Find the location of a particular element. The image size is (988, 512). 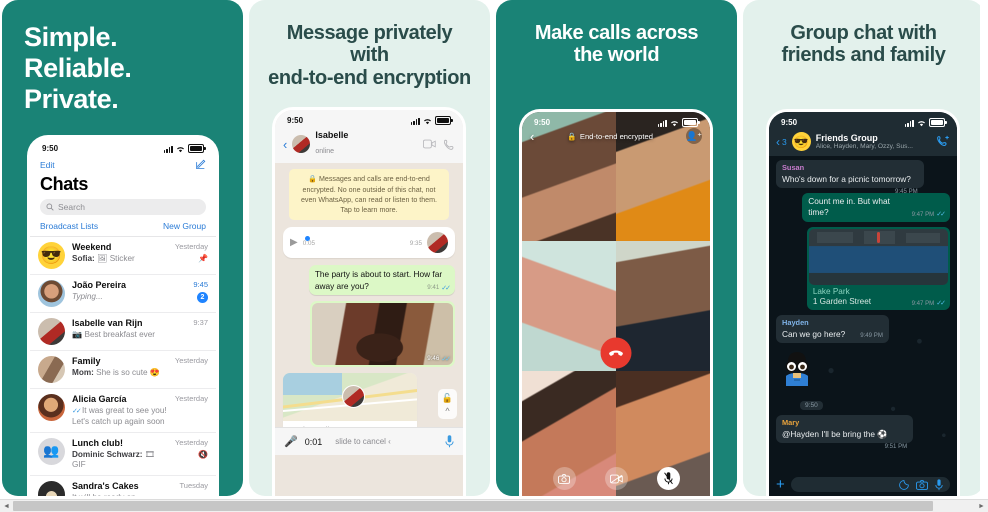

pin-icon: 📌 is located at coordinates (203, 258).